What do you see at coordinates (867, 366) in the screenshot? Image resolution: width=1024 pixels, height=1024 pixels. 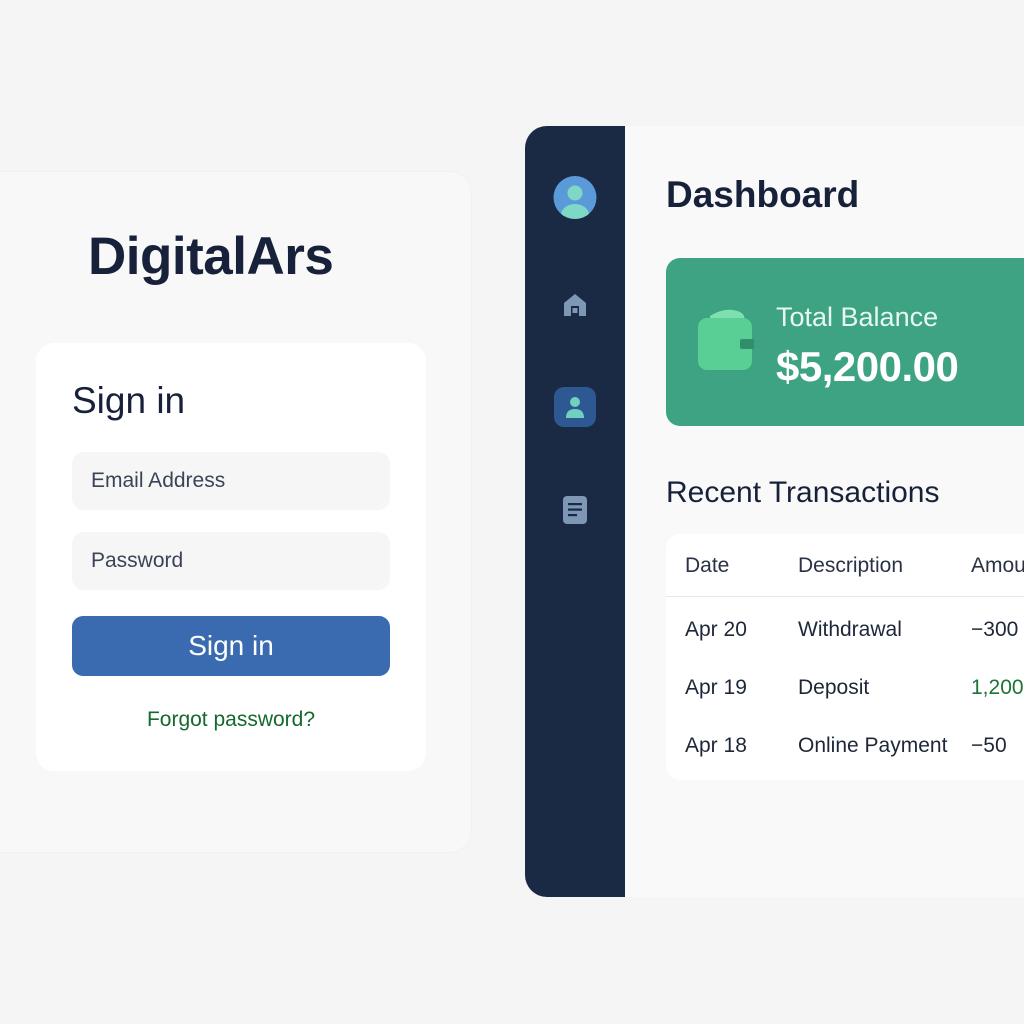 I see `balance-value: $5,200.00` at bounding box center [867, 366].